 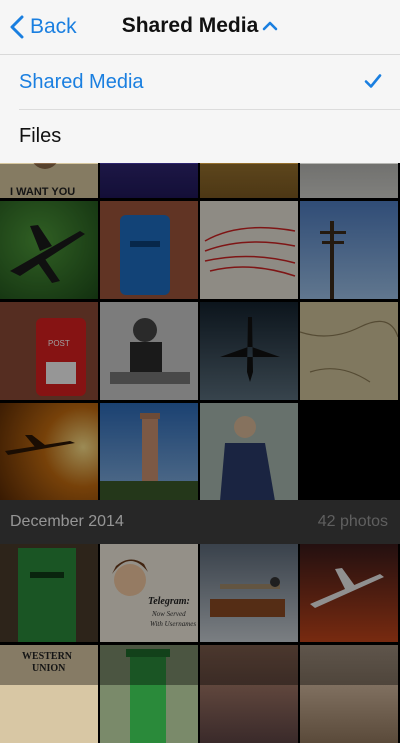 What do you see at coordinates (47, 656) in the screenshot?
I see `wu-line-1: WESTERN` at bounding box center [47, 656].